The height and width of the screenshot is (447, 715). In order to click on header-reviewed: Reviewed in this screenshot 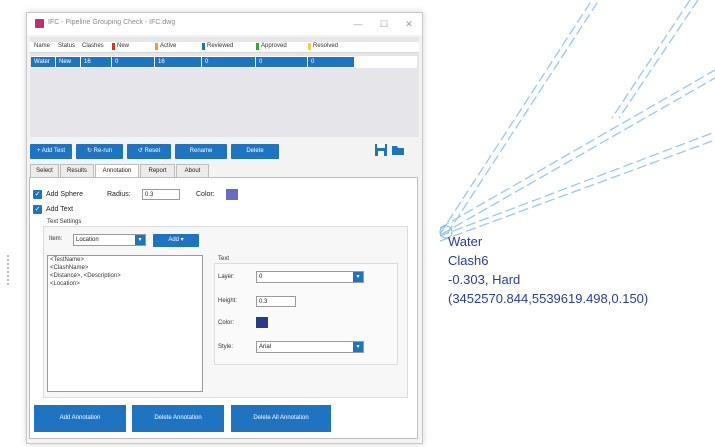, I will do `click(217, 46)`.